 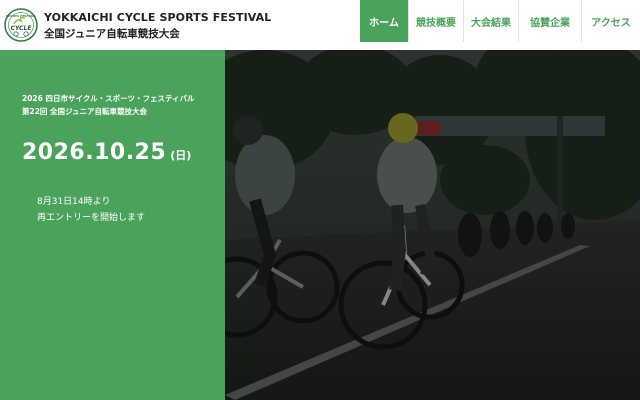 I want to click on main-nav: ホーム 競技概要 大会結果 協賛企業 アクセス, so click(x=500, y=21).